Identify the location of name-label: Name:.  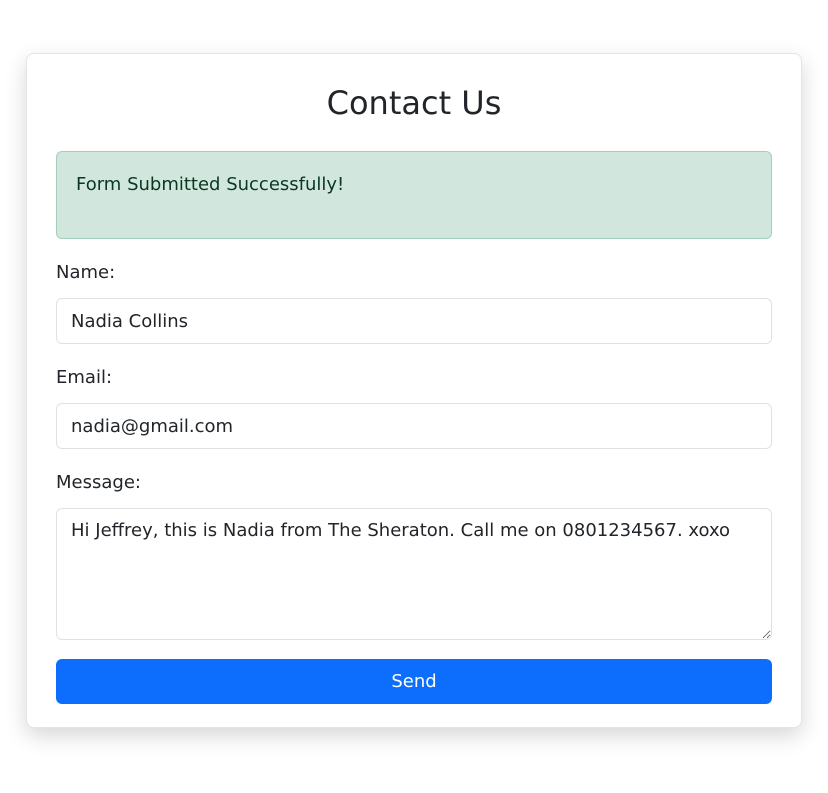
(86, 272).